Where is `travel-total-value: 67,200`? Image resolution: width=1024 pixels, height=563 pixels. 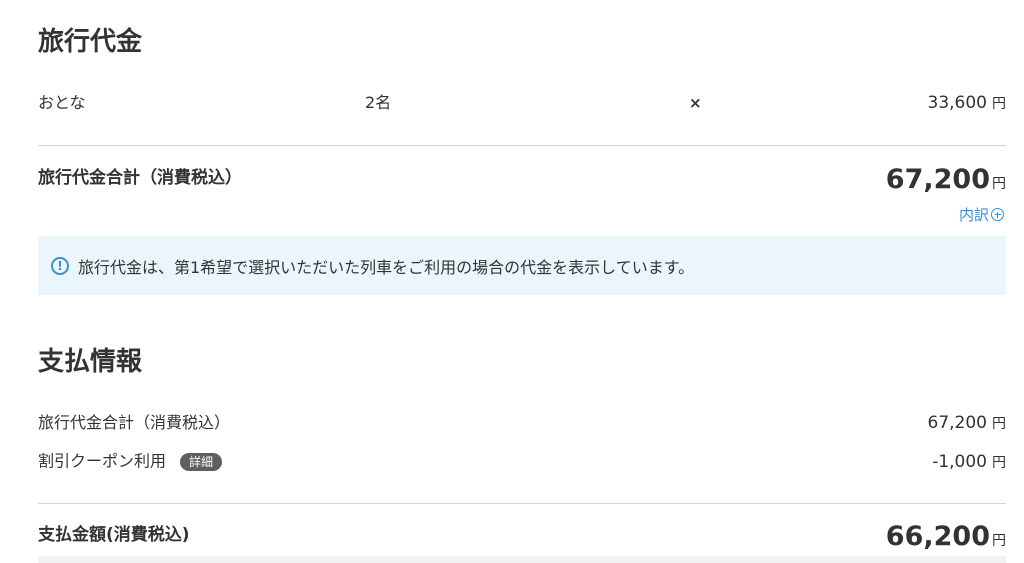
travel-total-value: 67,200 is located at coordinates (937, 179).